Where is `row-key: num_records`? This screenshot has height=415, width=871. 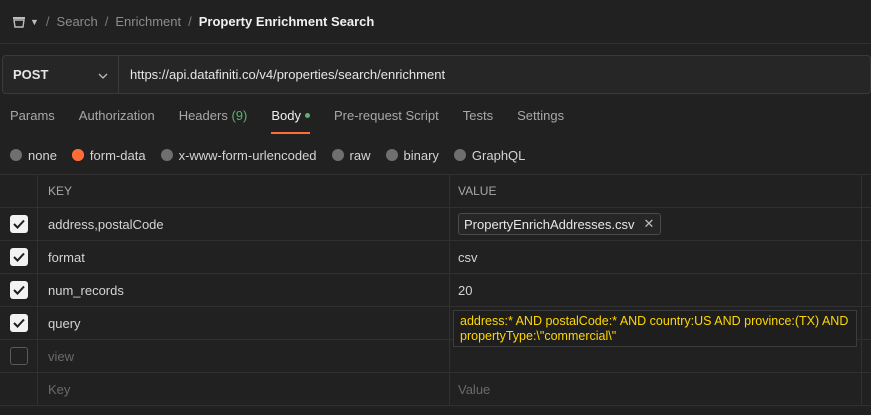 row-key: num_records is located at coordinates (244, 290).